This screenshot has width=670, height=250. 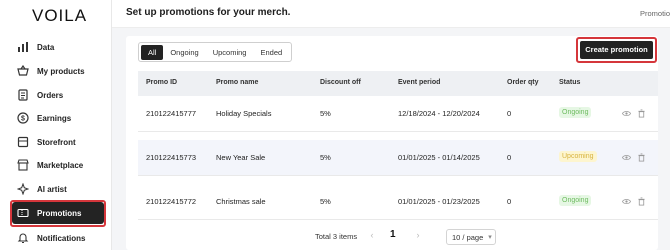 What do you see at coordinates (61, 238) in the screenshot?
I see `sidebar-item-label: Notifications` at bounding box center [61, 238].